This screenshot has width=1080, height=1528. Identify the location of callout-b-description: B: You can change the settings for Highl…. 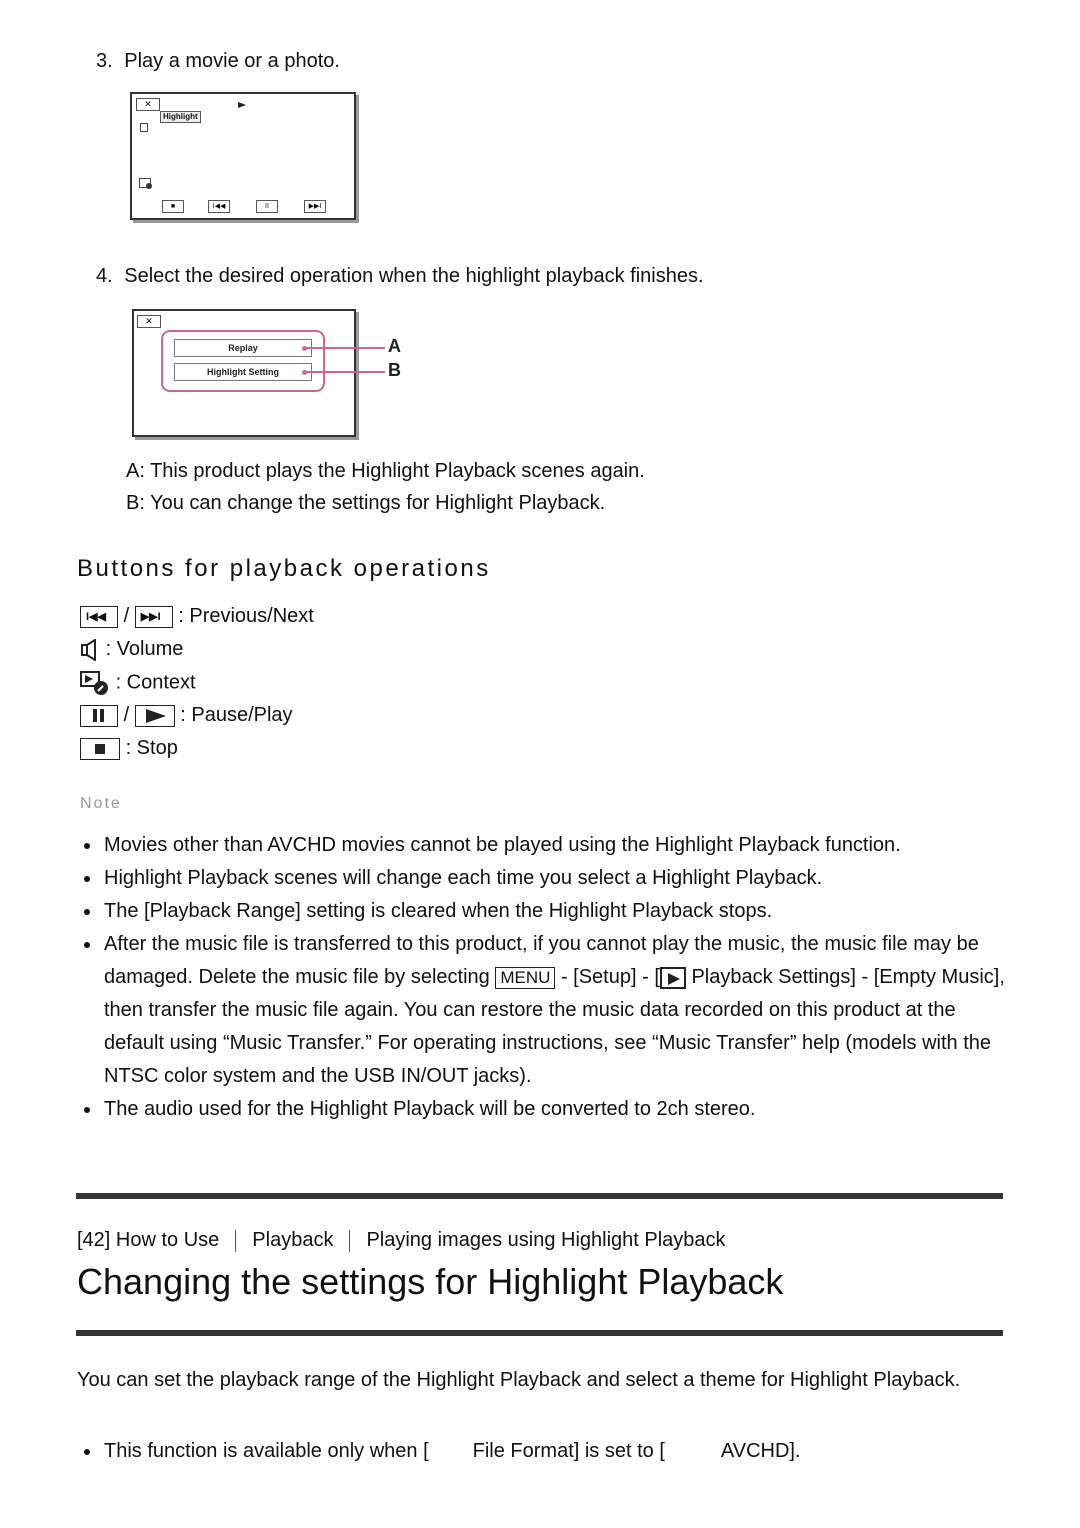
(366, 503).